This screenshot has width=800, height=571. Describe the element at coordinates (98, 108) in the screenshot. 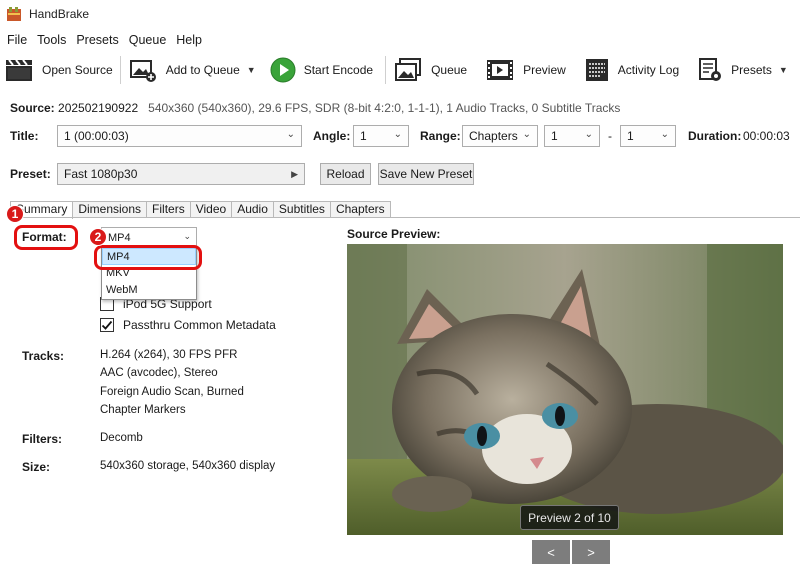

I see `source-name: 202502190922` at that location.